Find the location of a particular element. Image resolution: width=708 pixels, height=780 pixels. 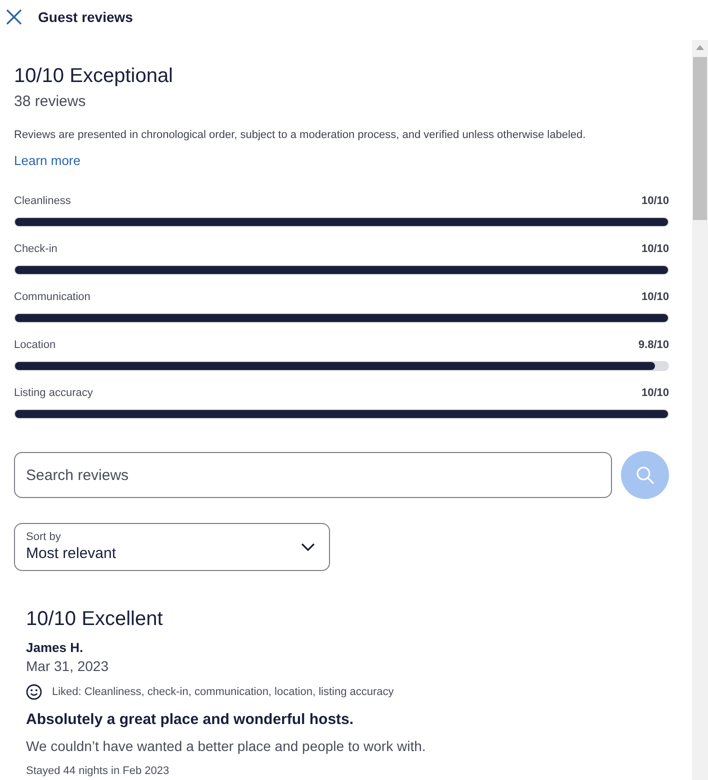

rating-label: Check-in is located at coordinates (36, 249).